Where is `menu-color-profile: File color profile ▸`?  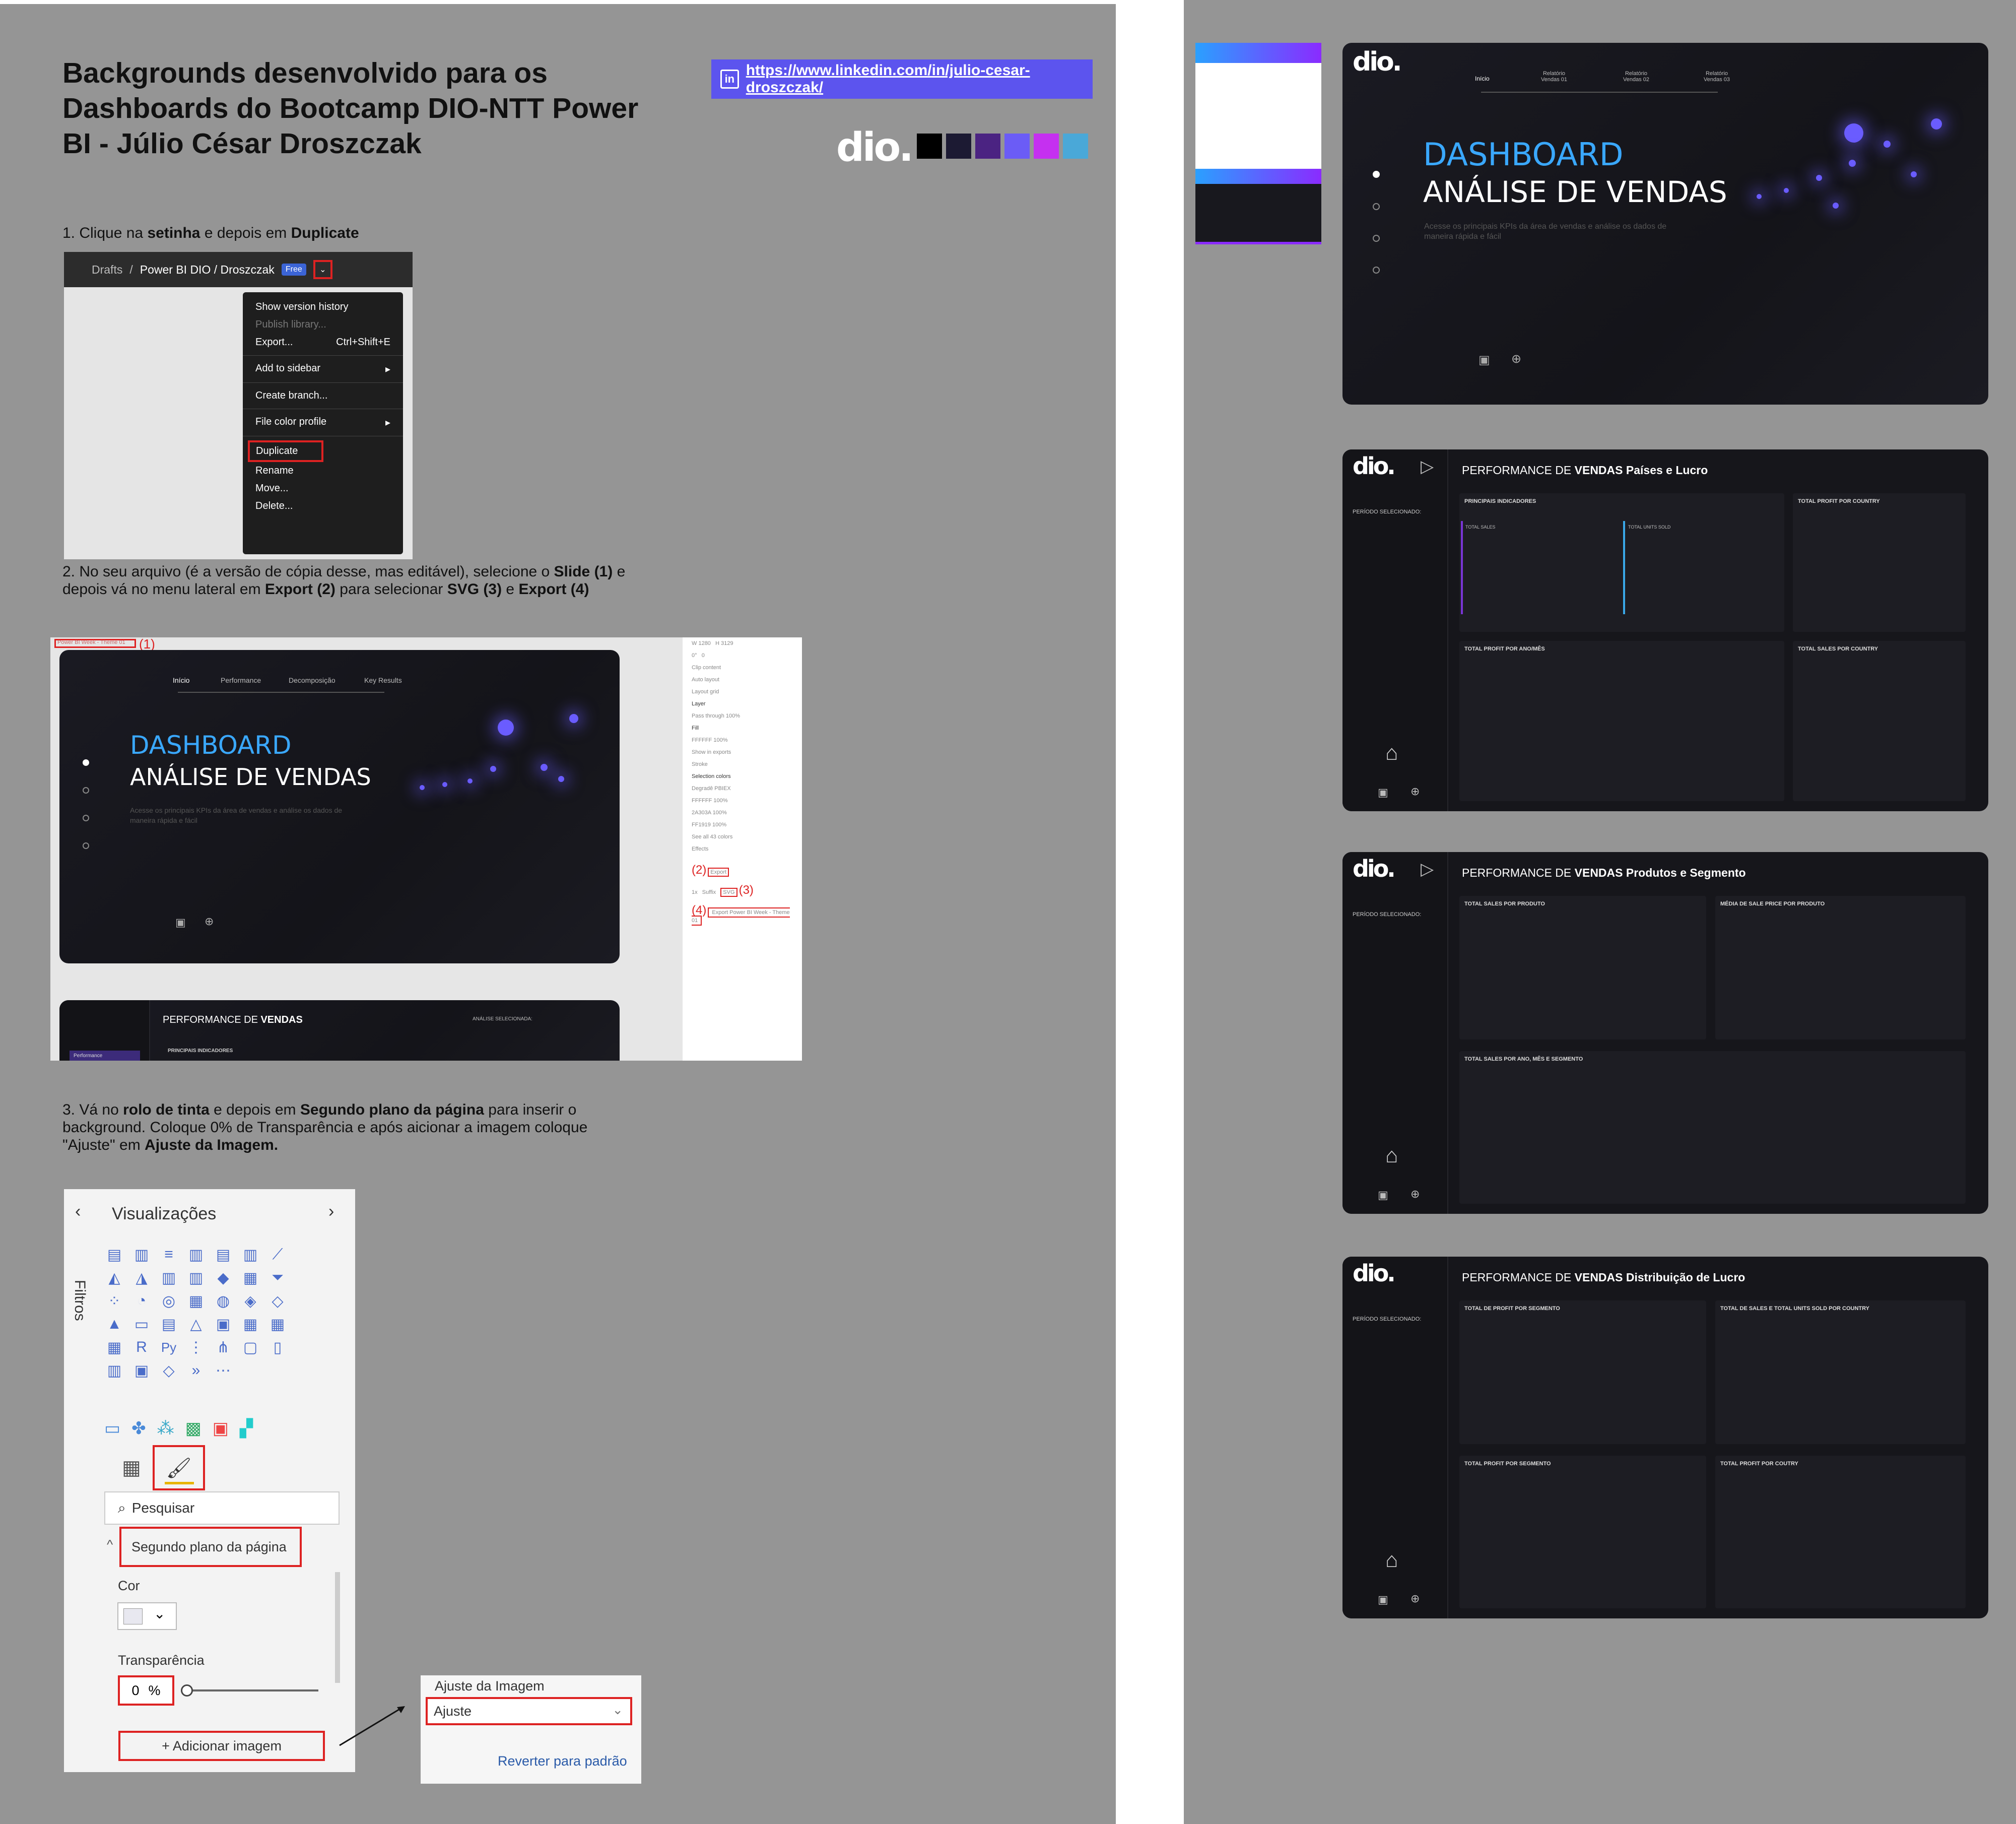
menu-color-profile: File color profile ▸ is located at coordinates (323, 422).